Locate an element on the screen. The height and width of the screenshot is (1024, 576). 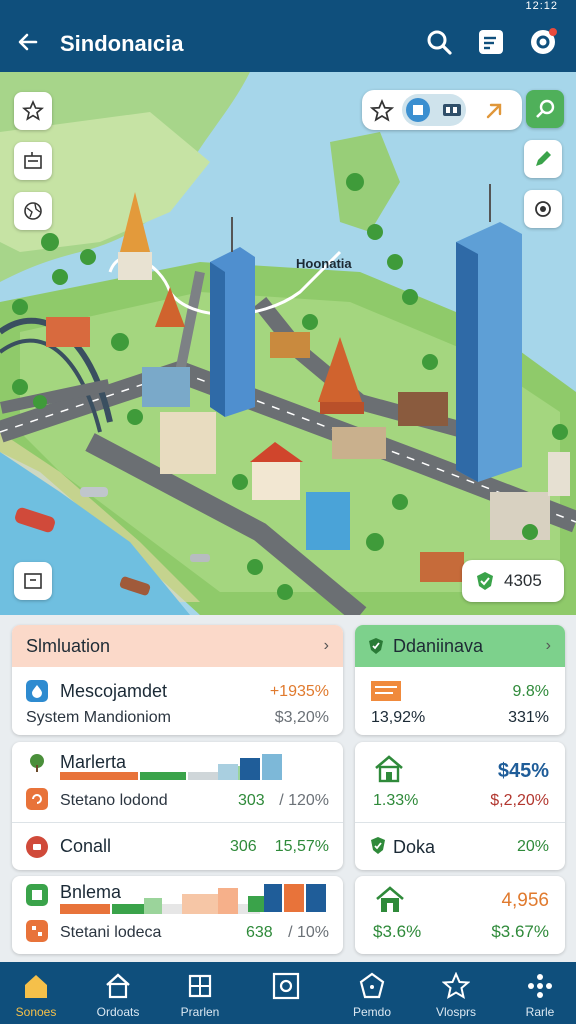
frame-icon is located at coordinates (33, 581).